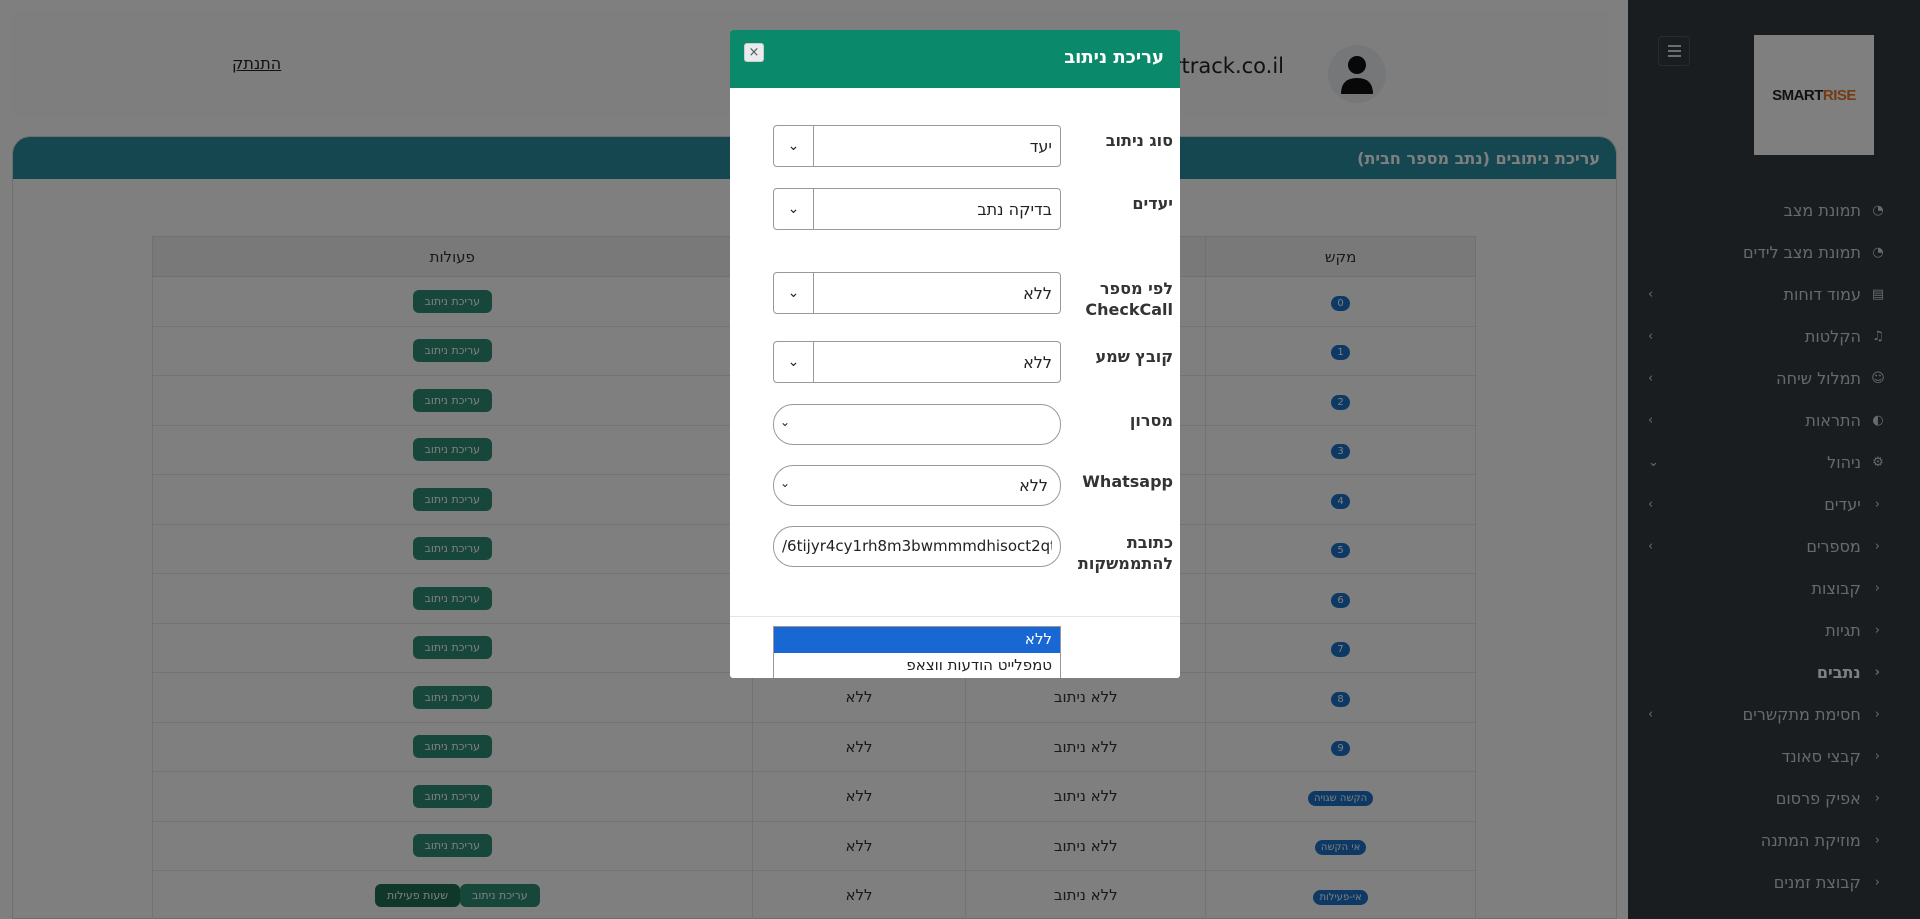  I want to click on close-button: ×, so click(754, 52).